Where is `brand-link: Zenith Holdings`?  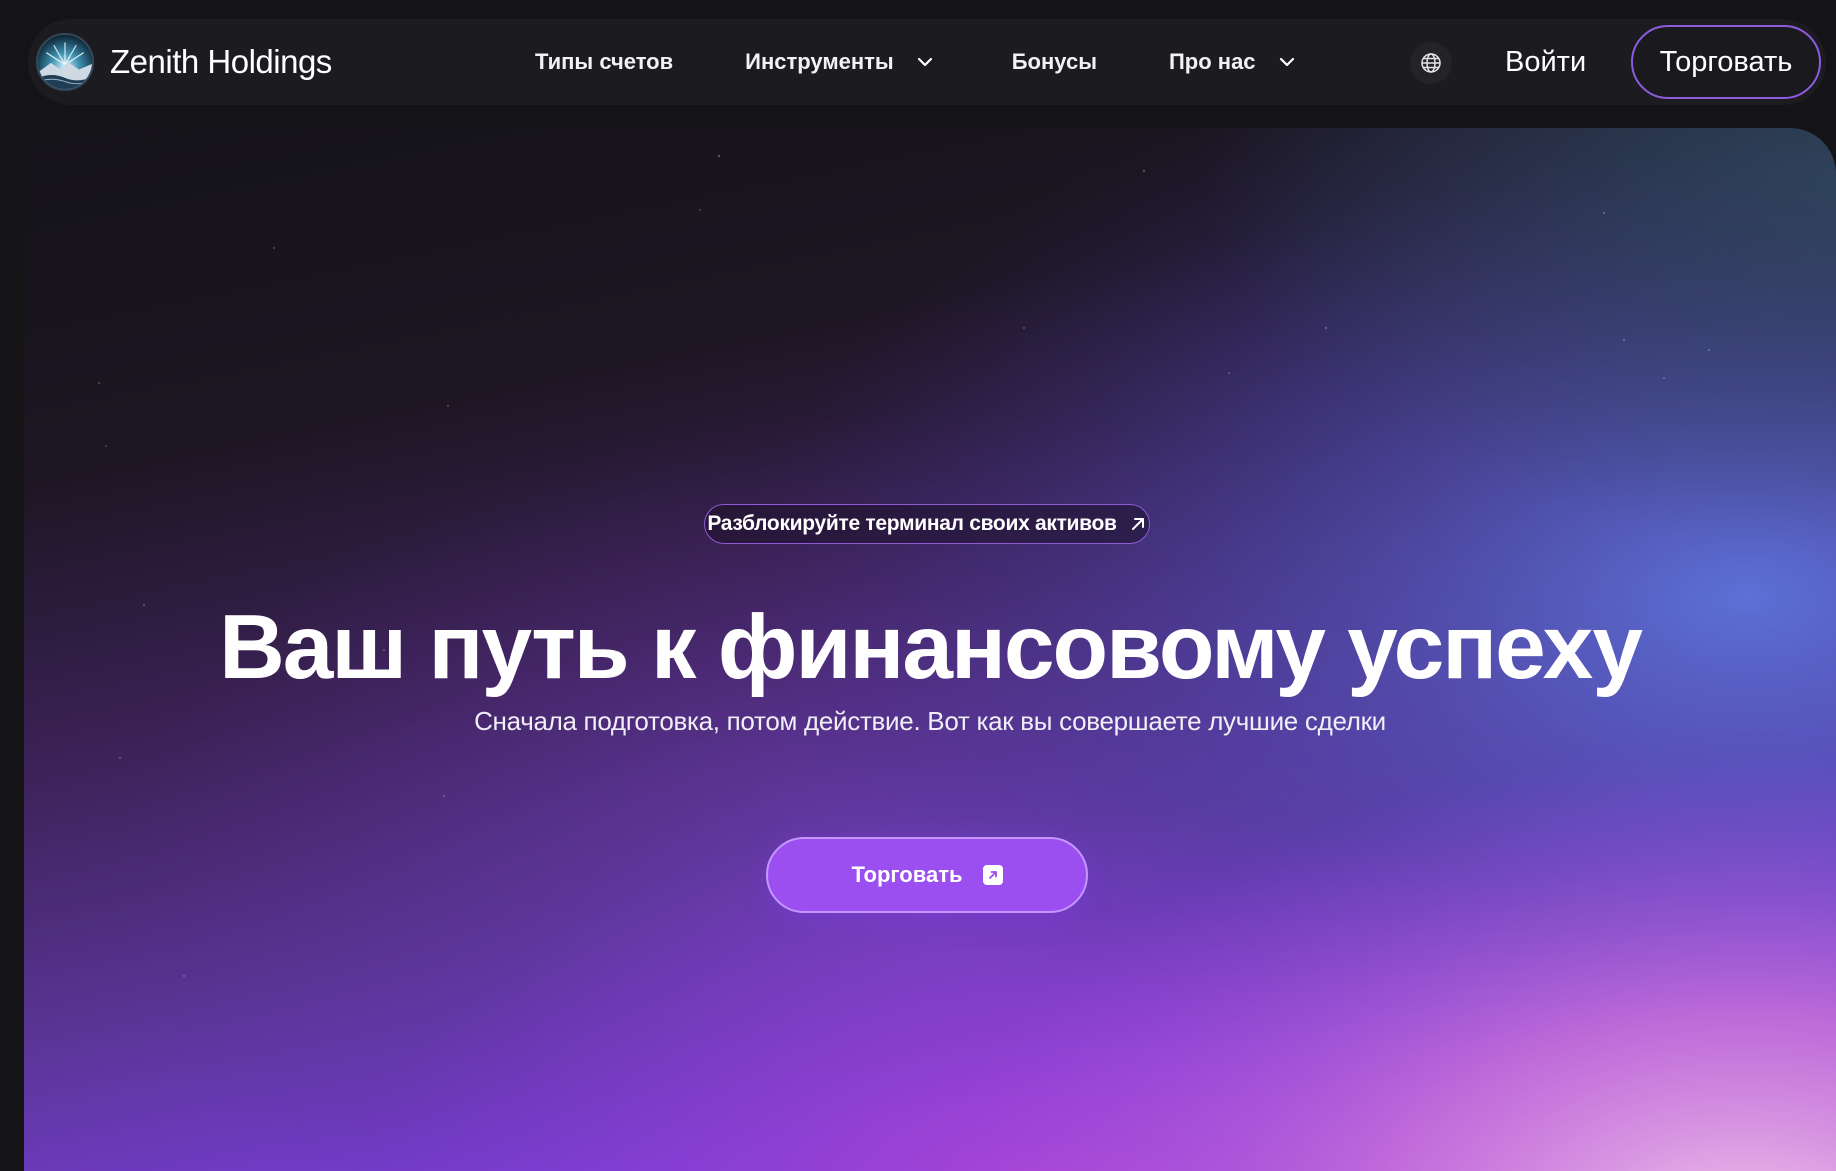
brand-link: Zenith Holdings is located at coordinates (184, 62).